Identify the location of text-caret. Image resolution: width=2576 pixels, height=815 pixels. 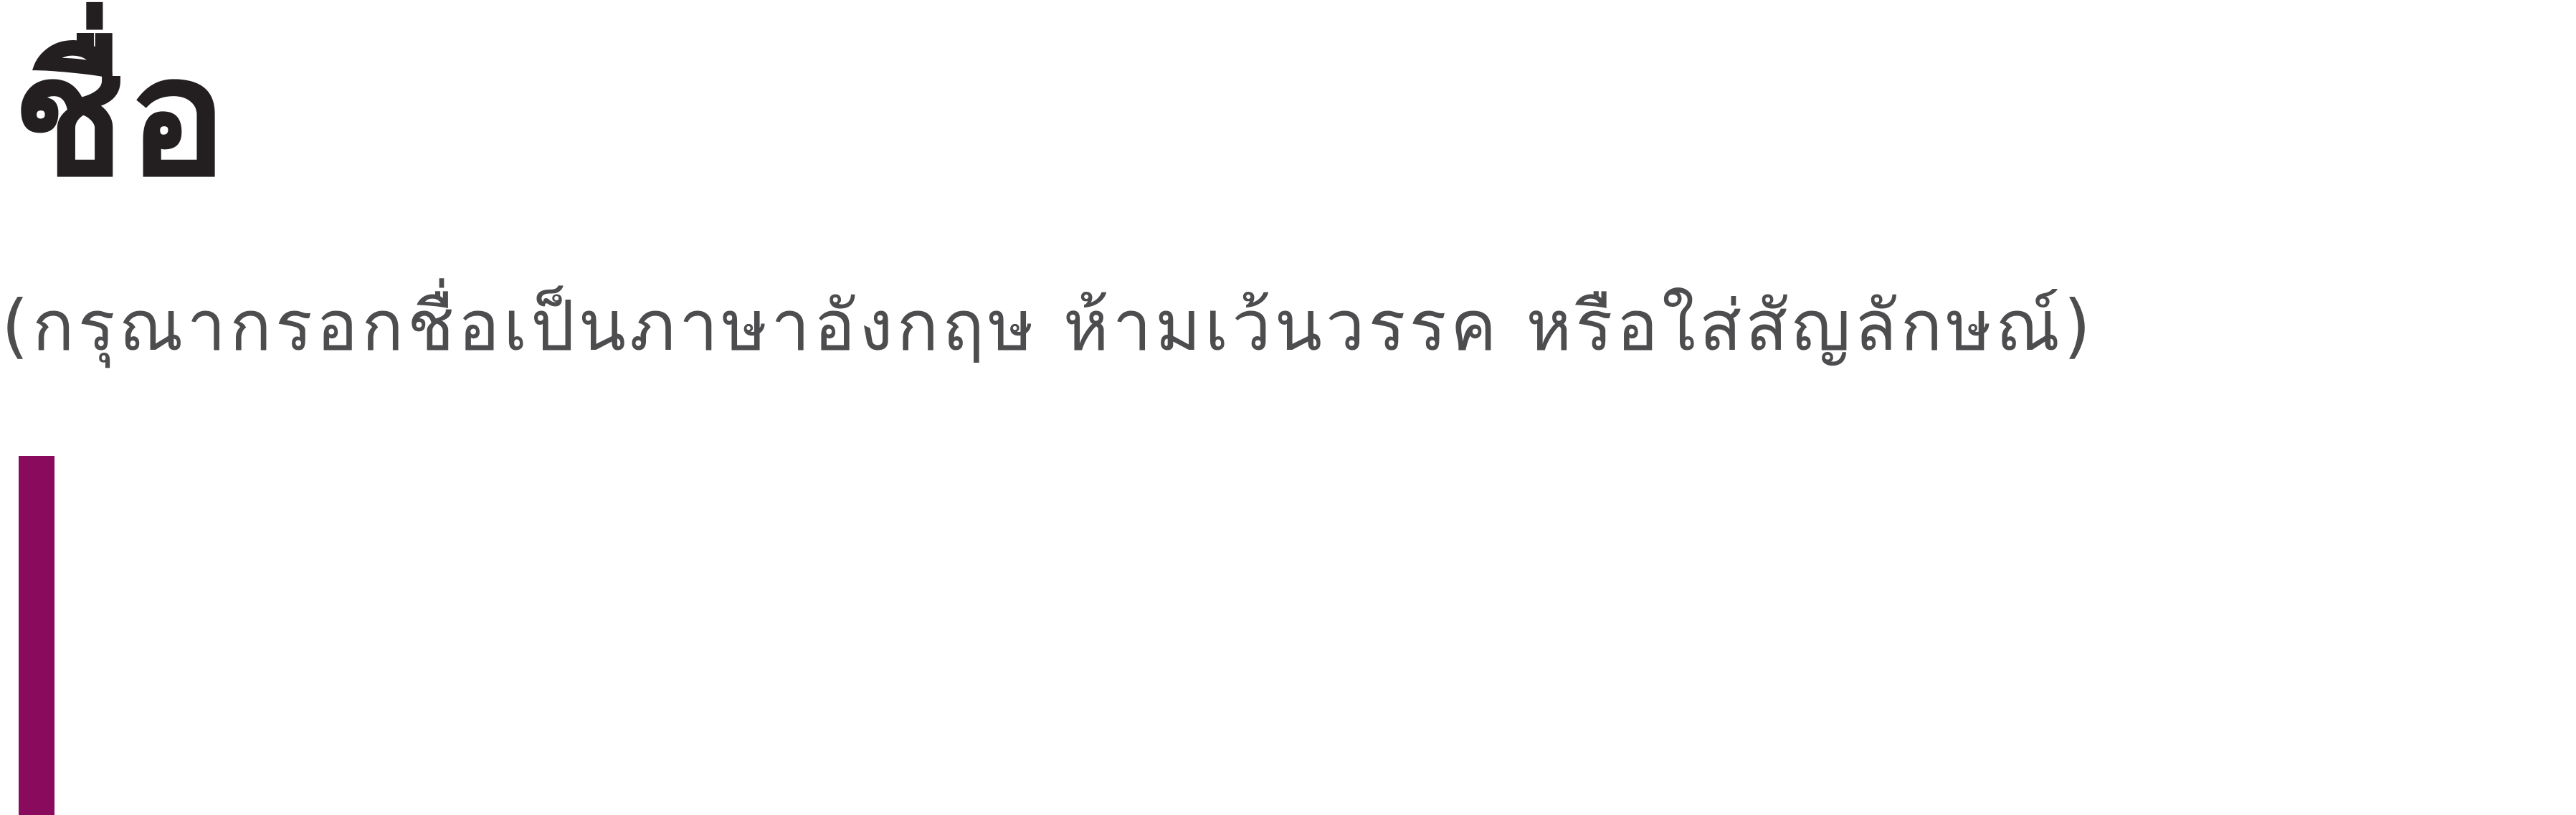
(37, 635).